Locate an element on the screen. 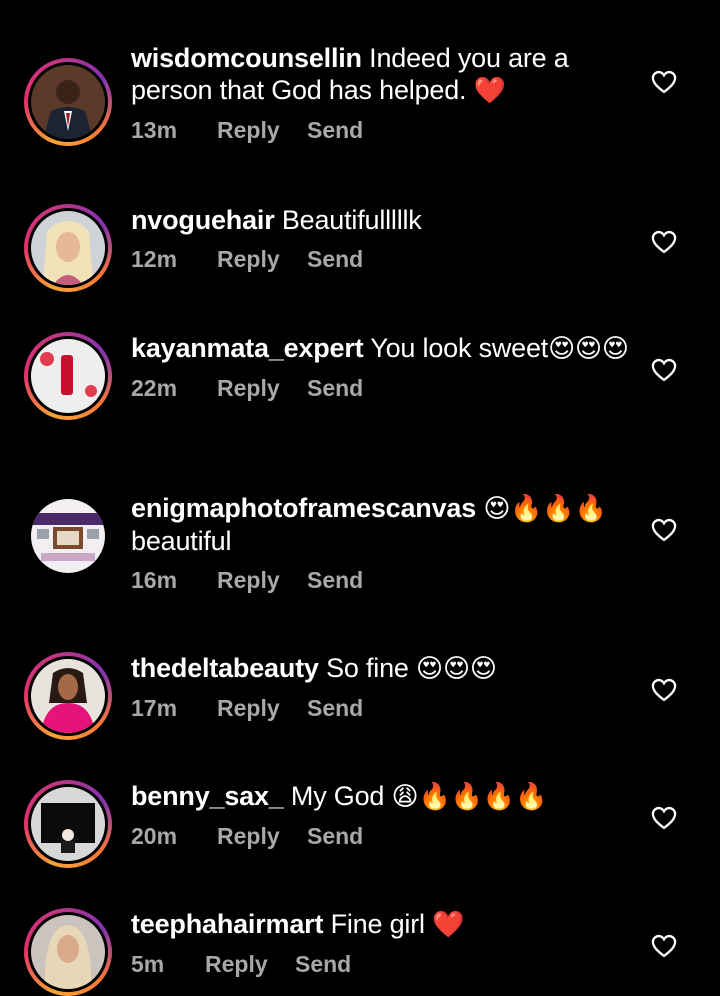 This screenshot has height=996, width=720. comment-body: Fine girl is located at coordinates (377, 924).